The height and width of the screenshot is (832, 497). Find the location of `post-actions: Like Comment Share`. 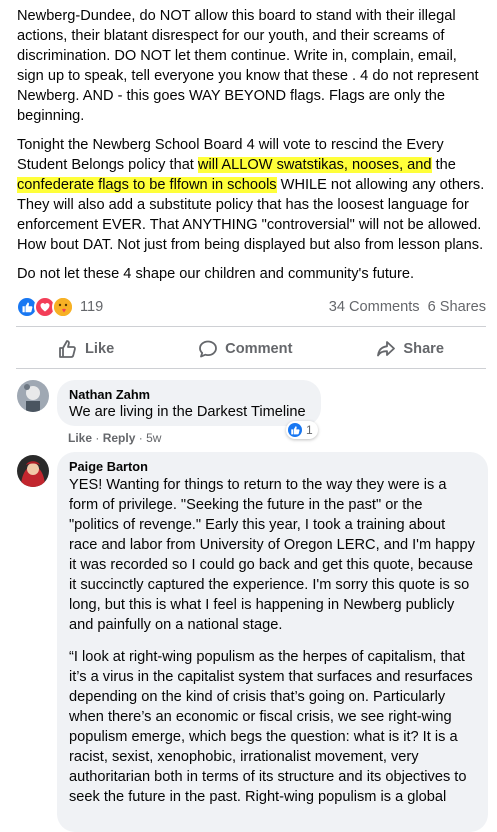

post-actions: Like Comment Share is located at coordinates (251, 349).